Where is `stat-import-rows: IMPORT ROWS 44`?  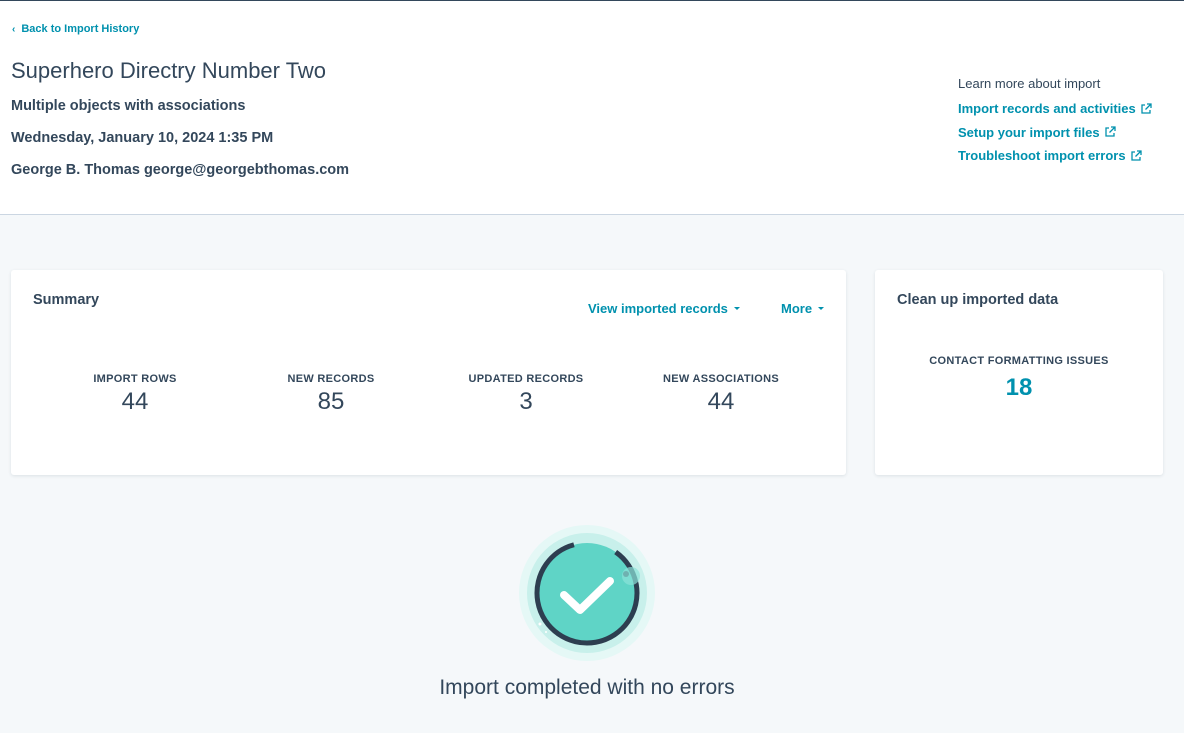 stat-import-rows: IMPORT ROWS 44 is located at coordinates (135, 394).